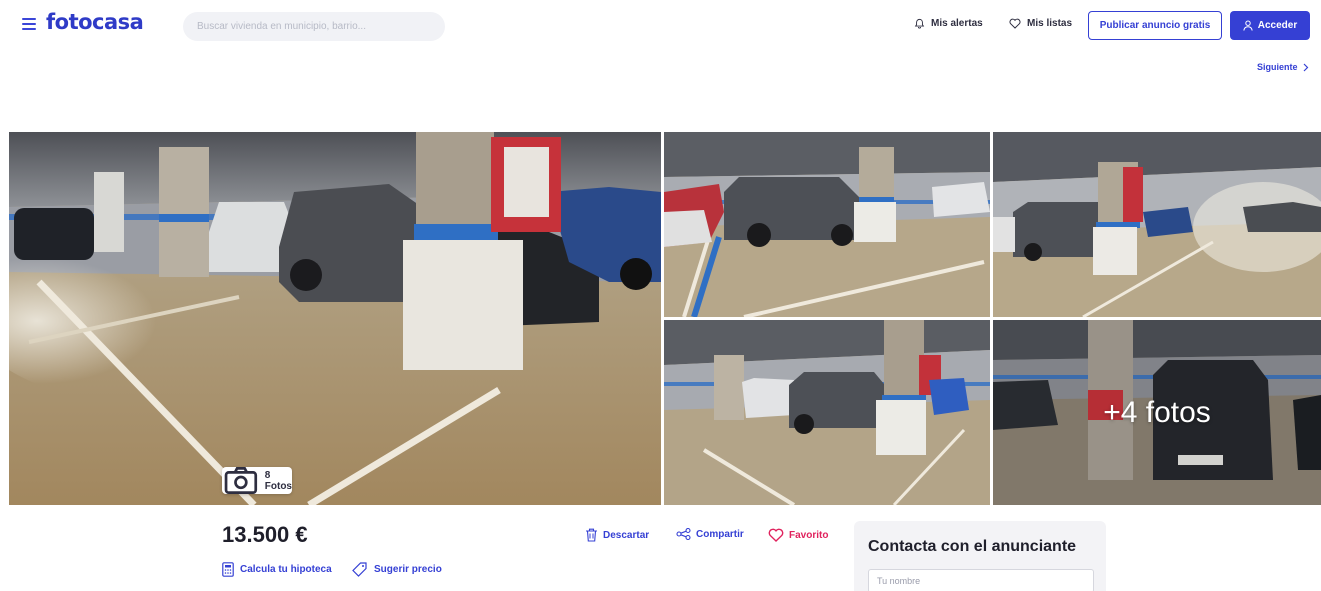  Describe the element at coordinates (265, 534) in the screenshot. I see `listing-price: 13.500 €` at that location.